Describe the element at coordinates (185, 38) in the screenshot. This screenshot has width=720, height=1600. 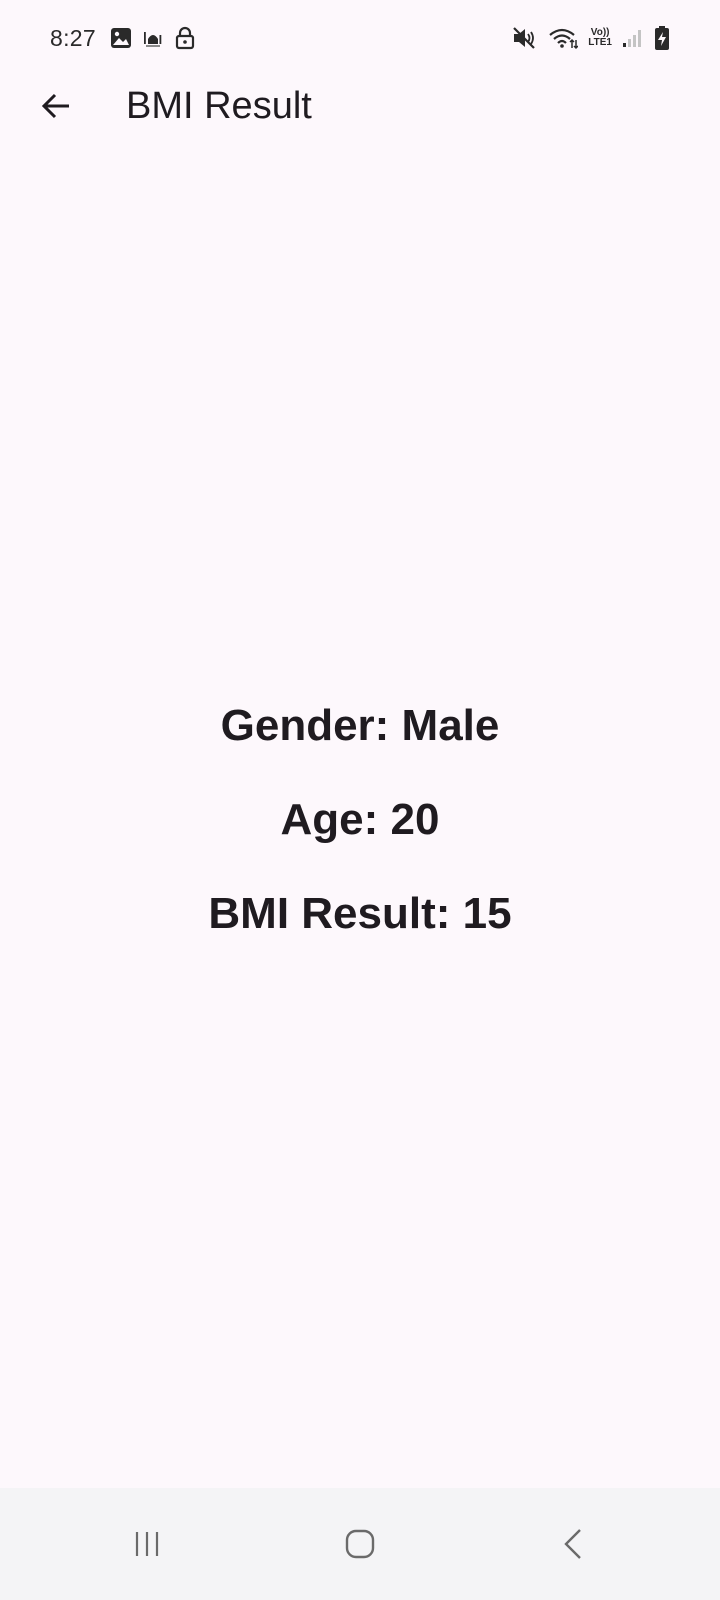
I see `lock-icon` at that location.